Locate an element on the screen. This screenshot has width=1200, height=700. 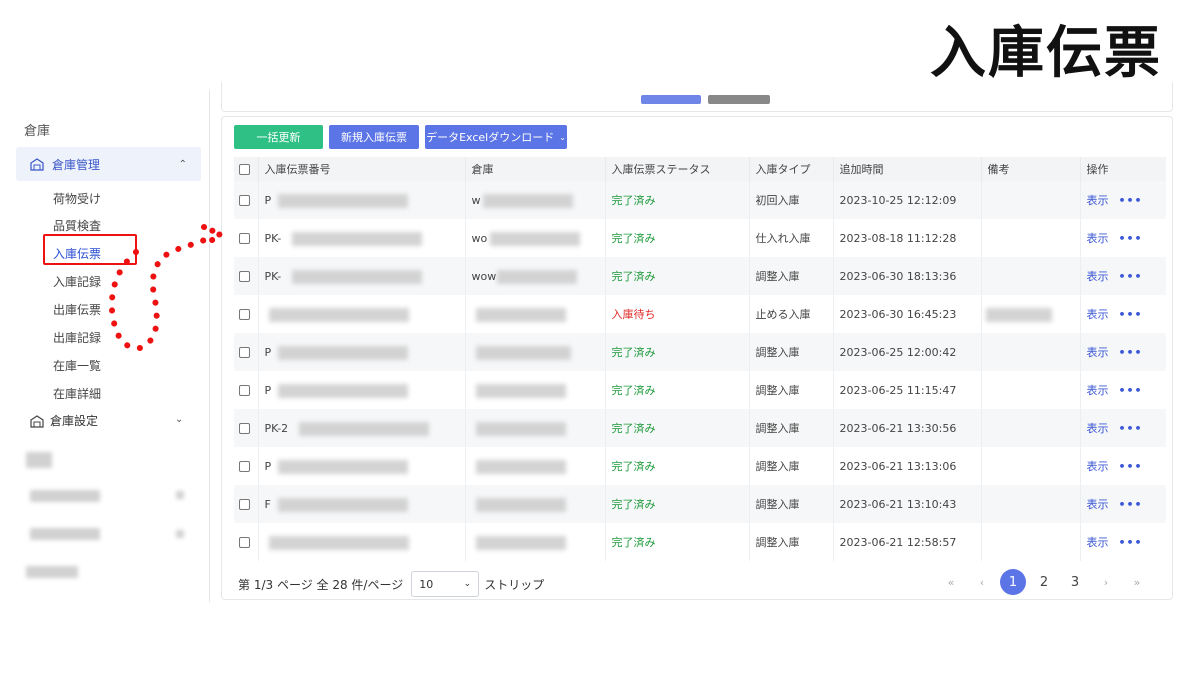
receipt-id: PK-2 is located at coordinates (276, 428).